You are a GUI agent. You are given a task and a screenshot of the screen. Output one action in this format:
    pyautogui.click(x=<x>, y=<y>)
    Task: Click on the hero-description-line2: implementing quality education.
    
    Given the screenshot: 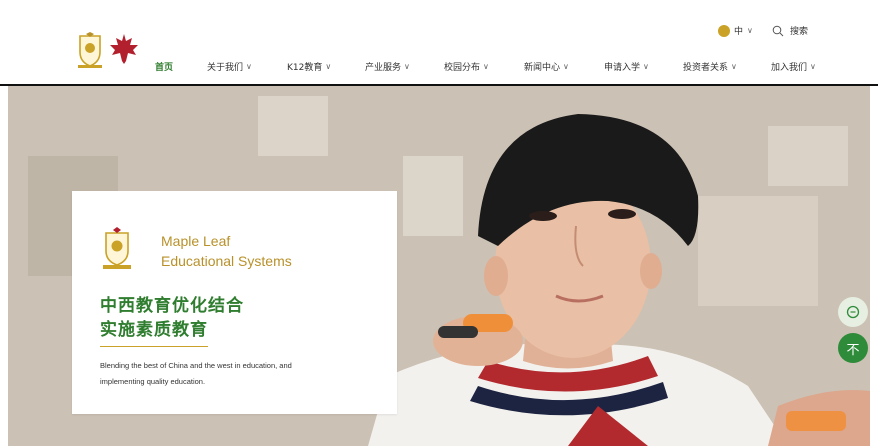 What is the action you would take?
    pyautogui.click(x=153, y=381)
    